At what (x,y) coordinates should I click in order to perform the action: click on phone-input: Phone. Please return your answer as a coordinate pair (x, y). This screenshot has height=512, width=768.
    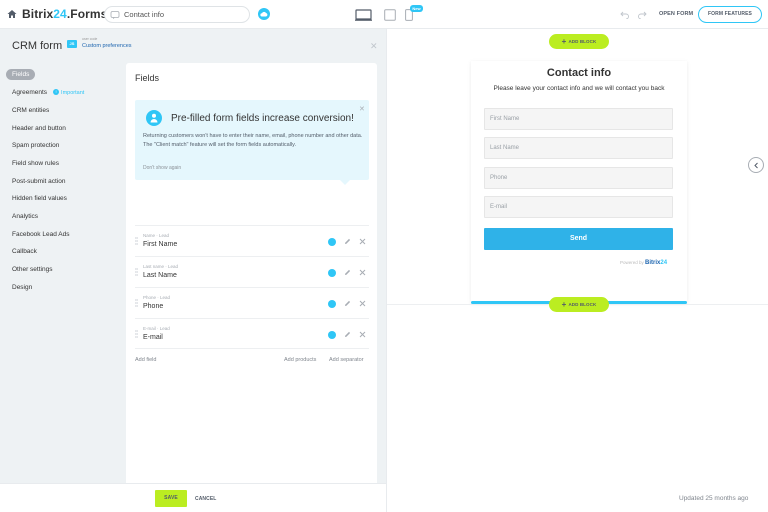
    Looking at the image, I should click on (578, 178).